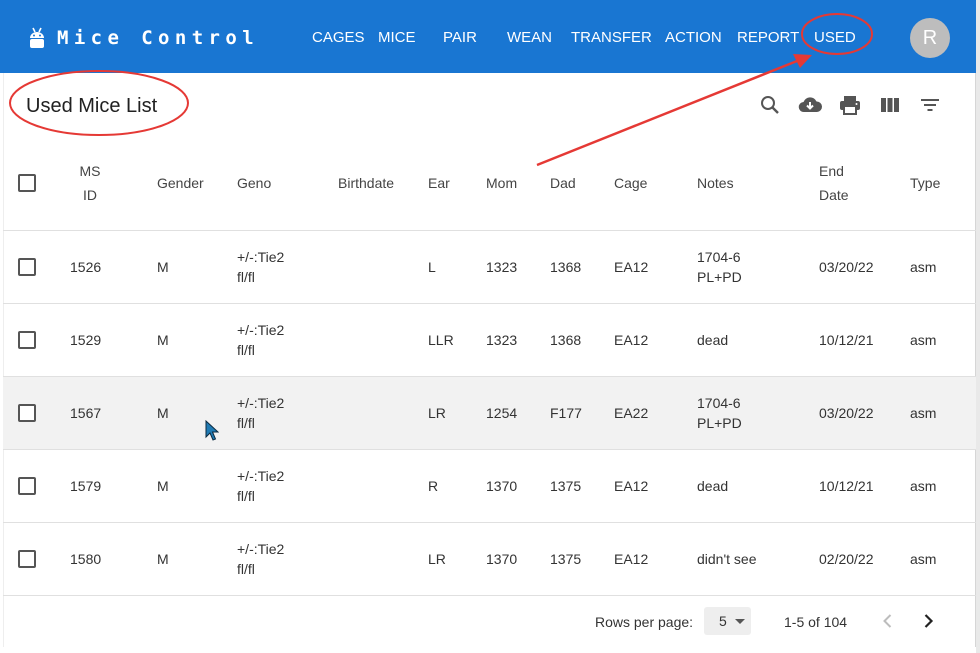 The image size is (980, 653). What do you see at coordinates (86, 267) in the screenshot?
I see `cell-ms-id: 1526` at bounding box center [86, 267].